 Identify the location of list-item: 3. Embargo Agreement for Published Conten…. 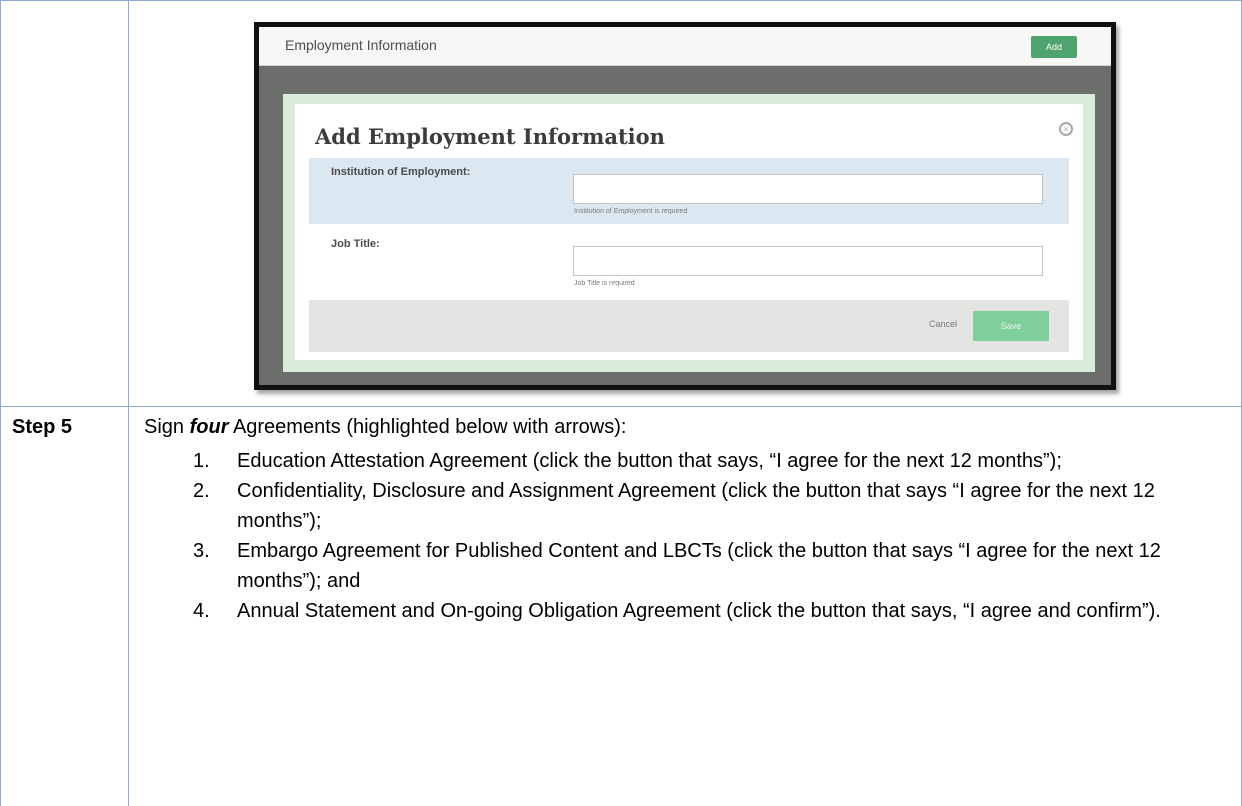
(713, 566).